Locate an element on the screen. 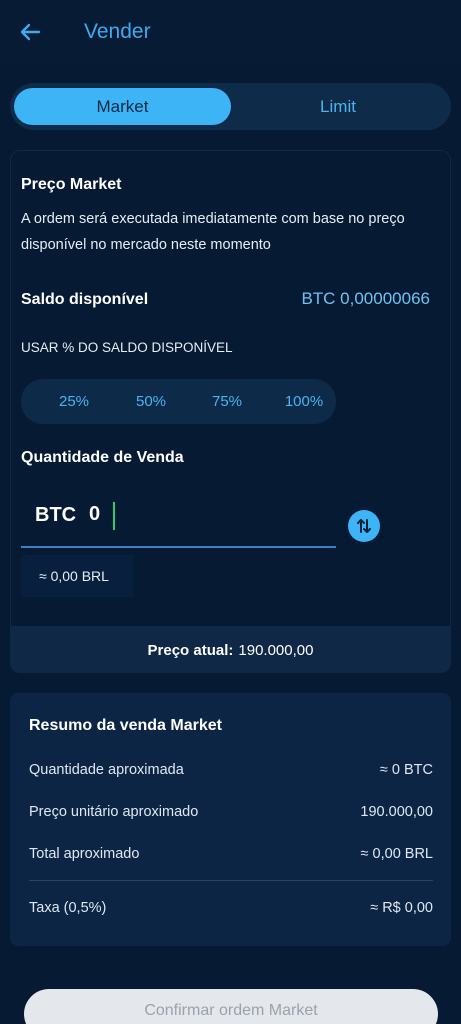  confirm-order-button: Confirmar ordem Market is located at coordinates (231, 1006).